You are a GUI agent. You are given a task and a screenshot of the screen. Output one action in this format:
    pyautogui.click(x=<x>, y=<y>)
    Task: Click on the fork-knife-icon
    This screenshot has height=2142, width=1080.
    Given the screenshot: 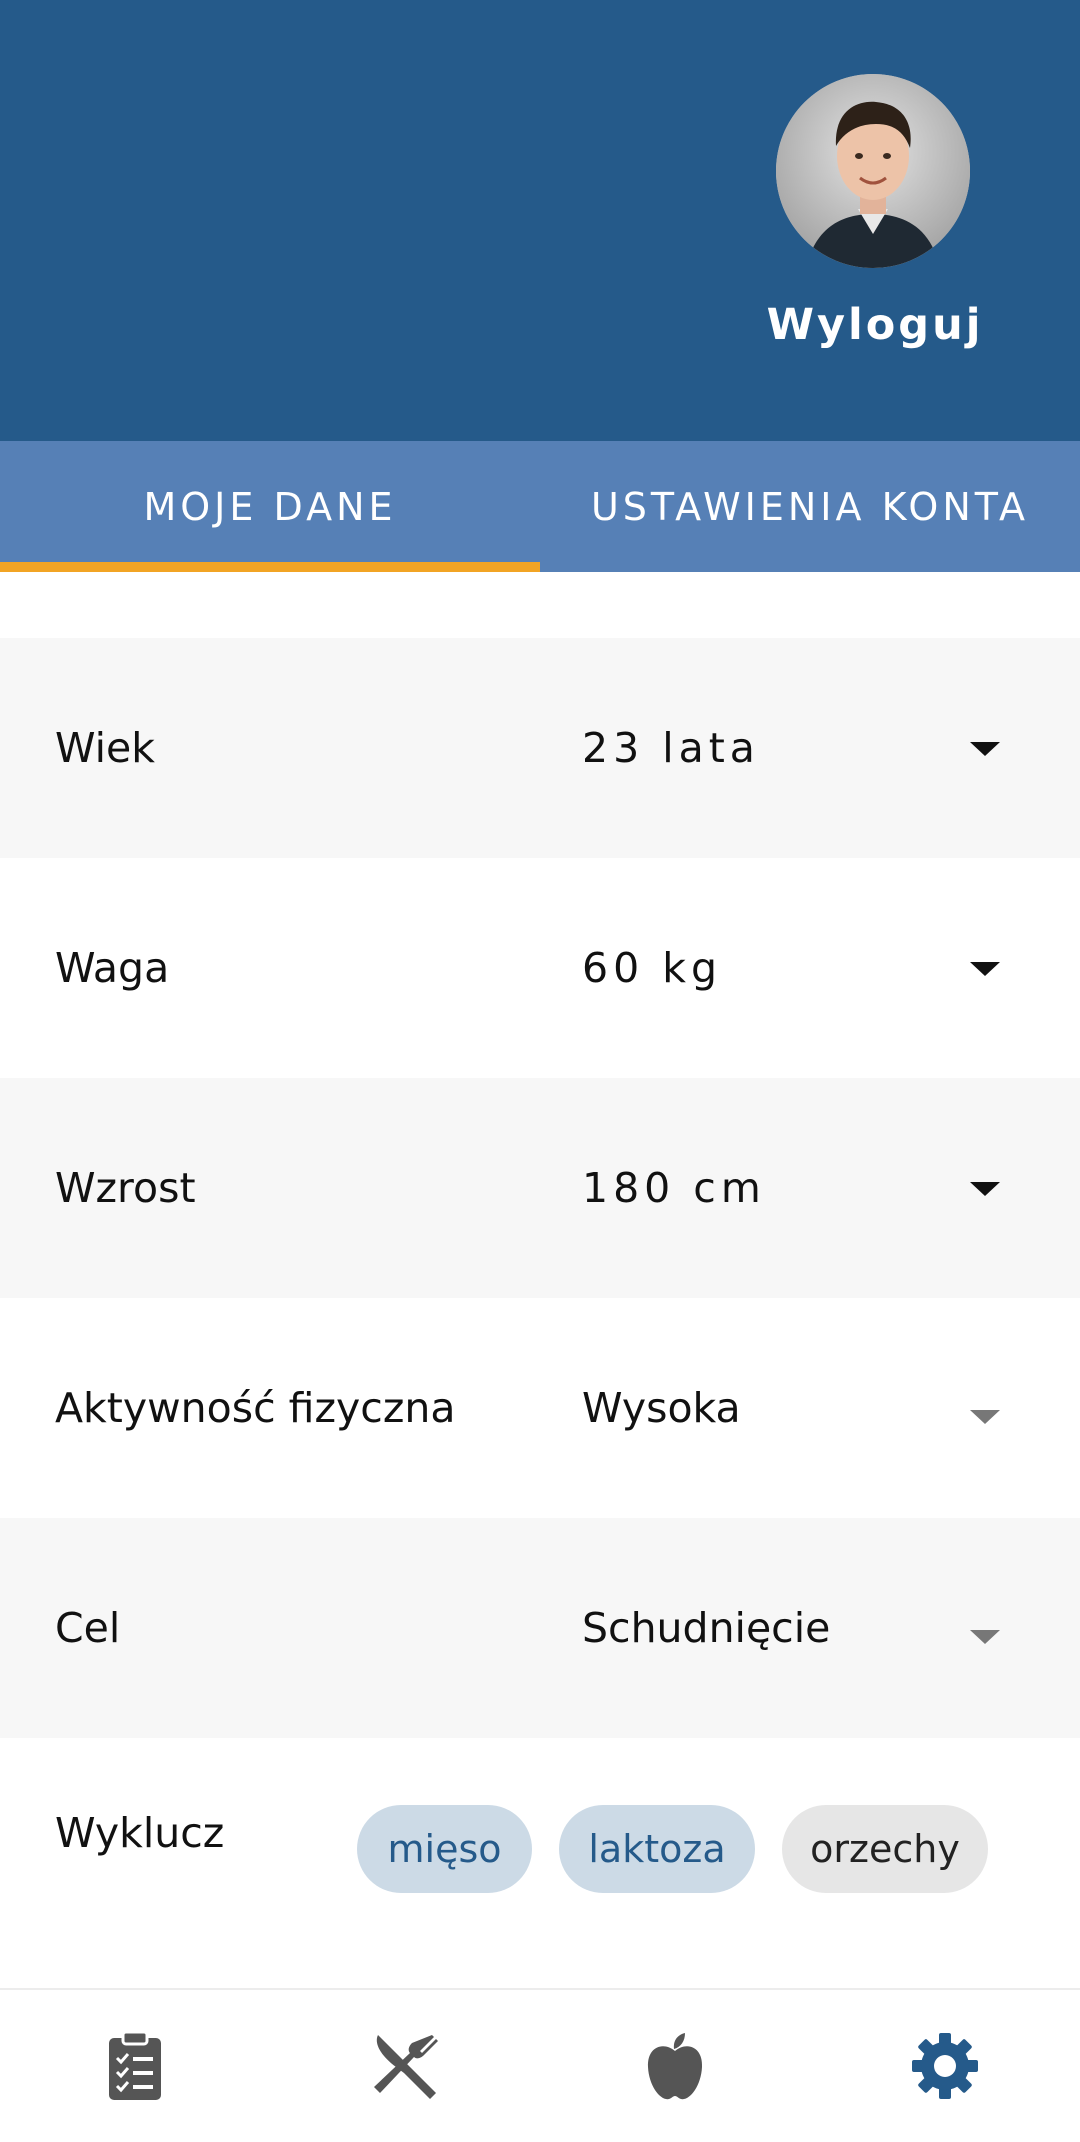 What is the action you would take?
    pyautogui.click(x=406, y=2067)
    